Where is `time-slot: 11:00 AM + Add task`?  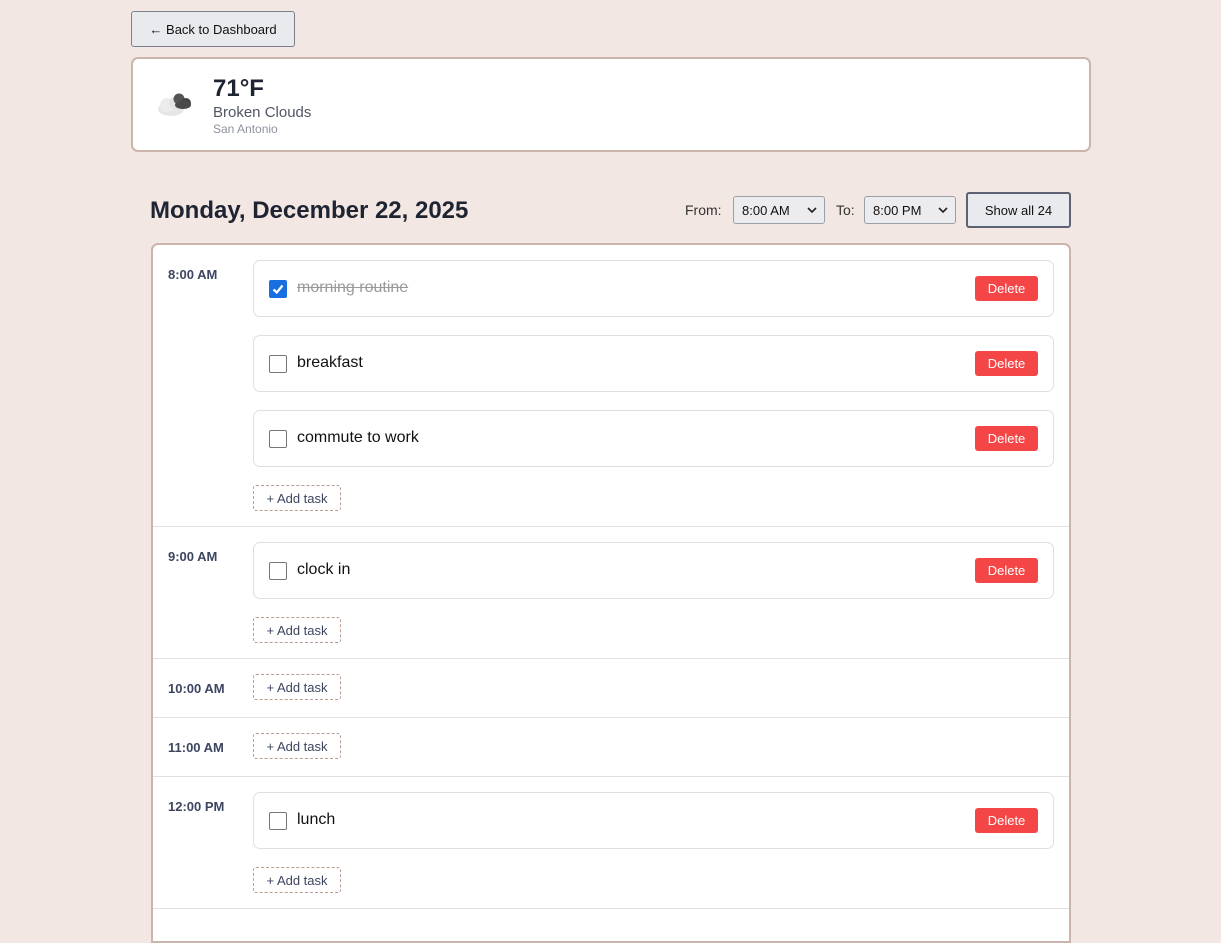
time-slot: 11:00 AM + Add task is located at coordinates (611, 747).